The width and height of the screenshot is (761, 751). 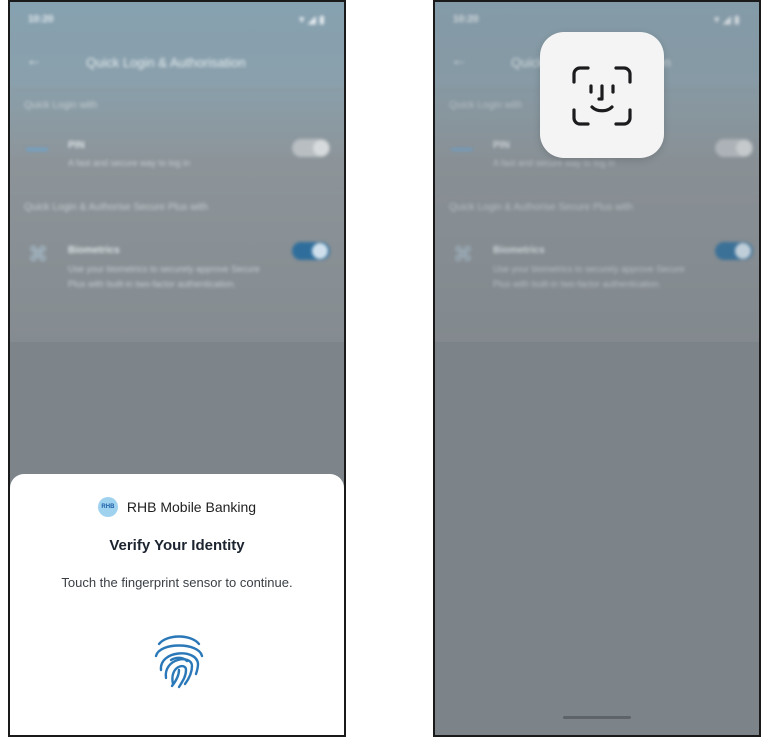 What do you see at coordinates (597, 717) in the screenshot?
I see `gesture-bar` at bounding box center [597, 717].